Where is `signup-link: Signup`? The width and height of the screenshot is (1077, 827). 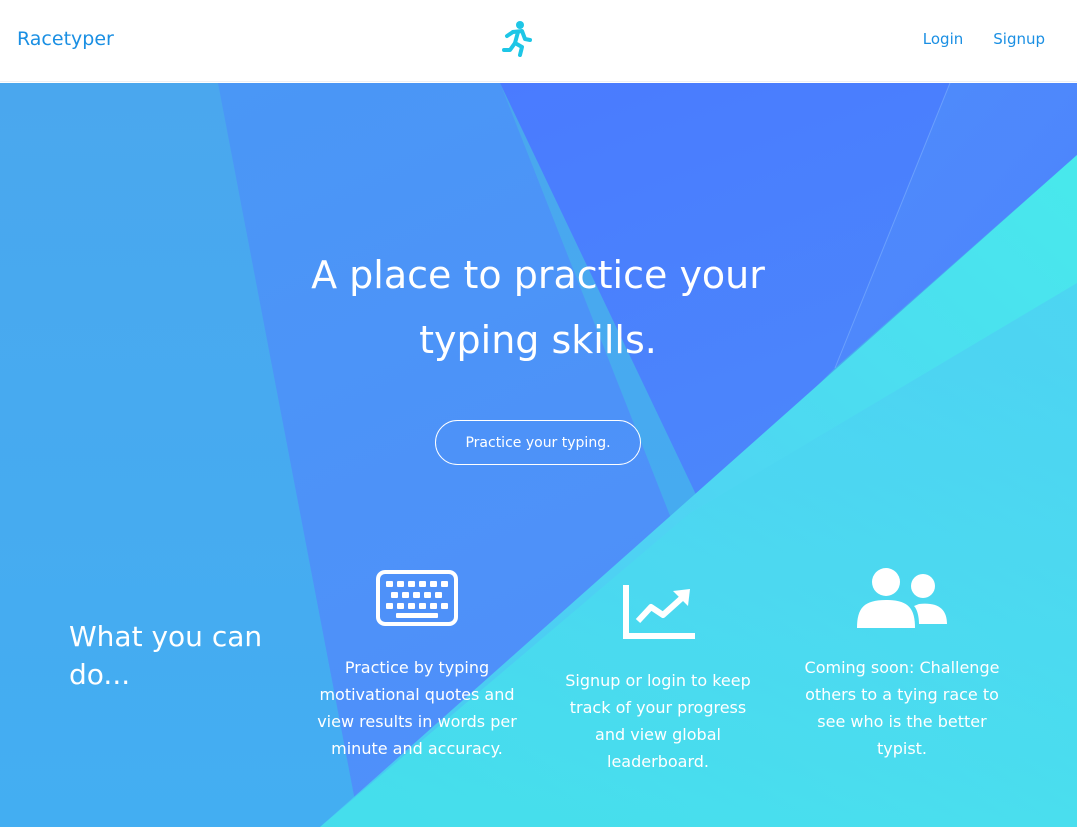
signup-link: Signup is located at coordinates (1019, 39).